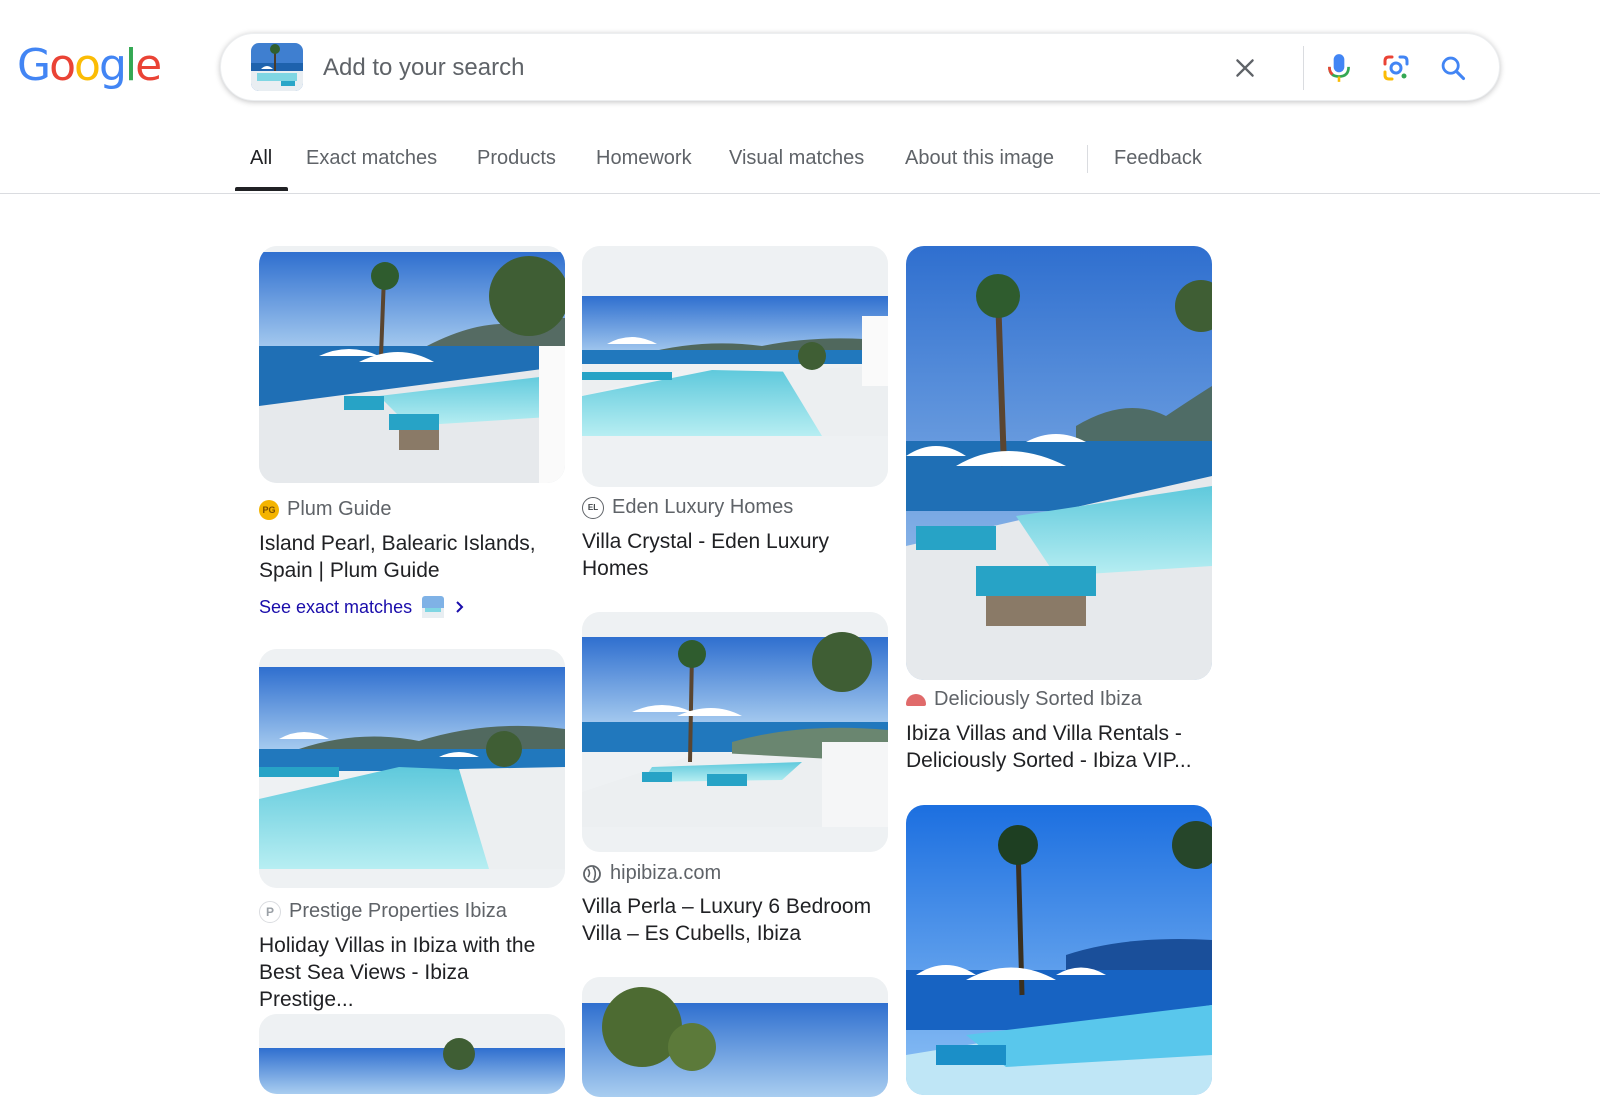 Image resolution: width=1600 pixels, height=1097 pixels. Describe the element at coordinates (1303, 68) in the screenshot. I see `search-divider` at that location.